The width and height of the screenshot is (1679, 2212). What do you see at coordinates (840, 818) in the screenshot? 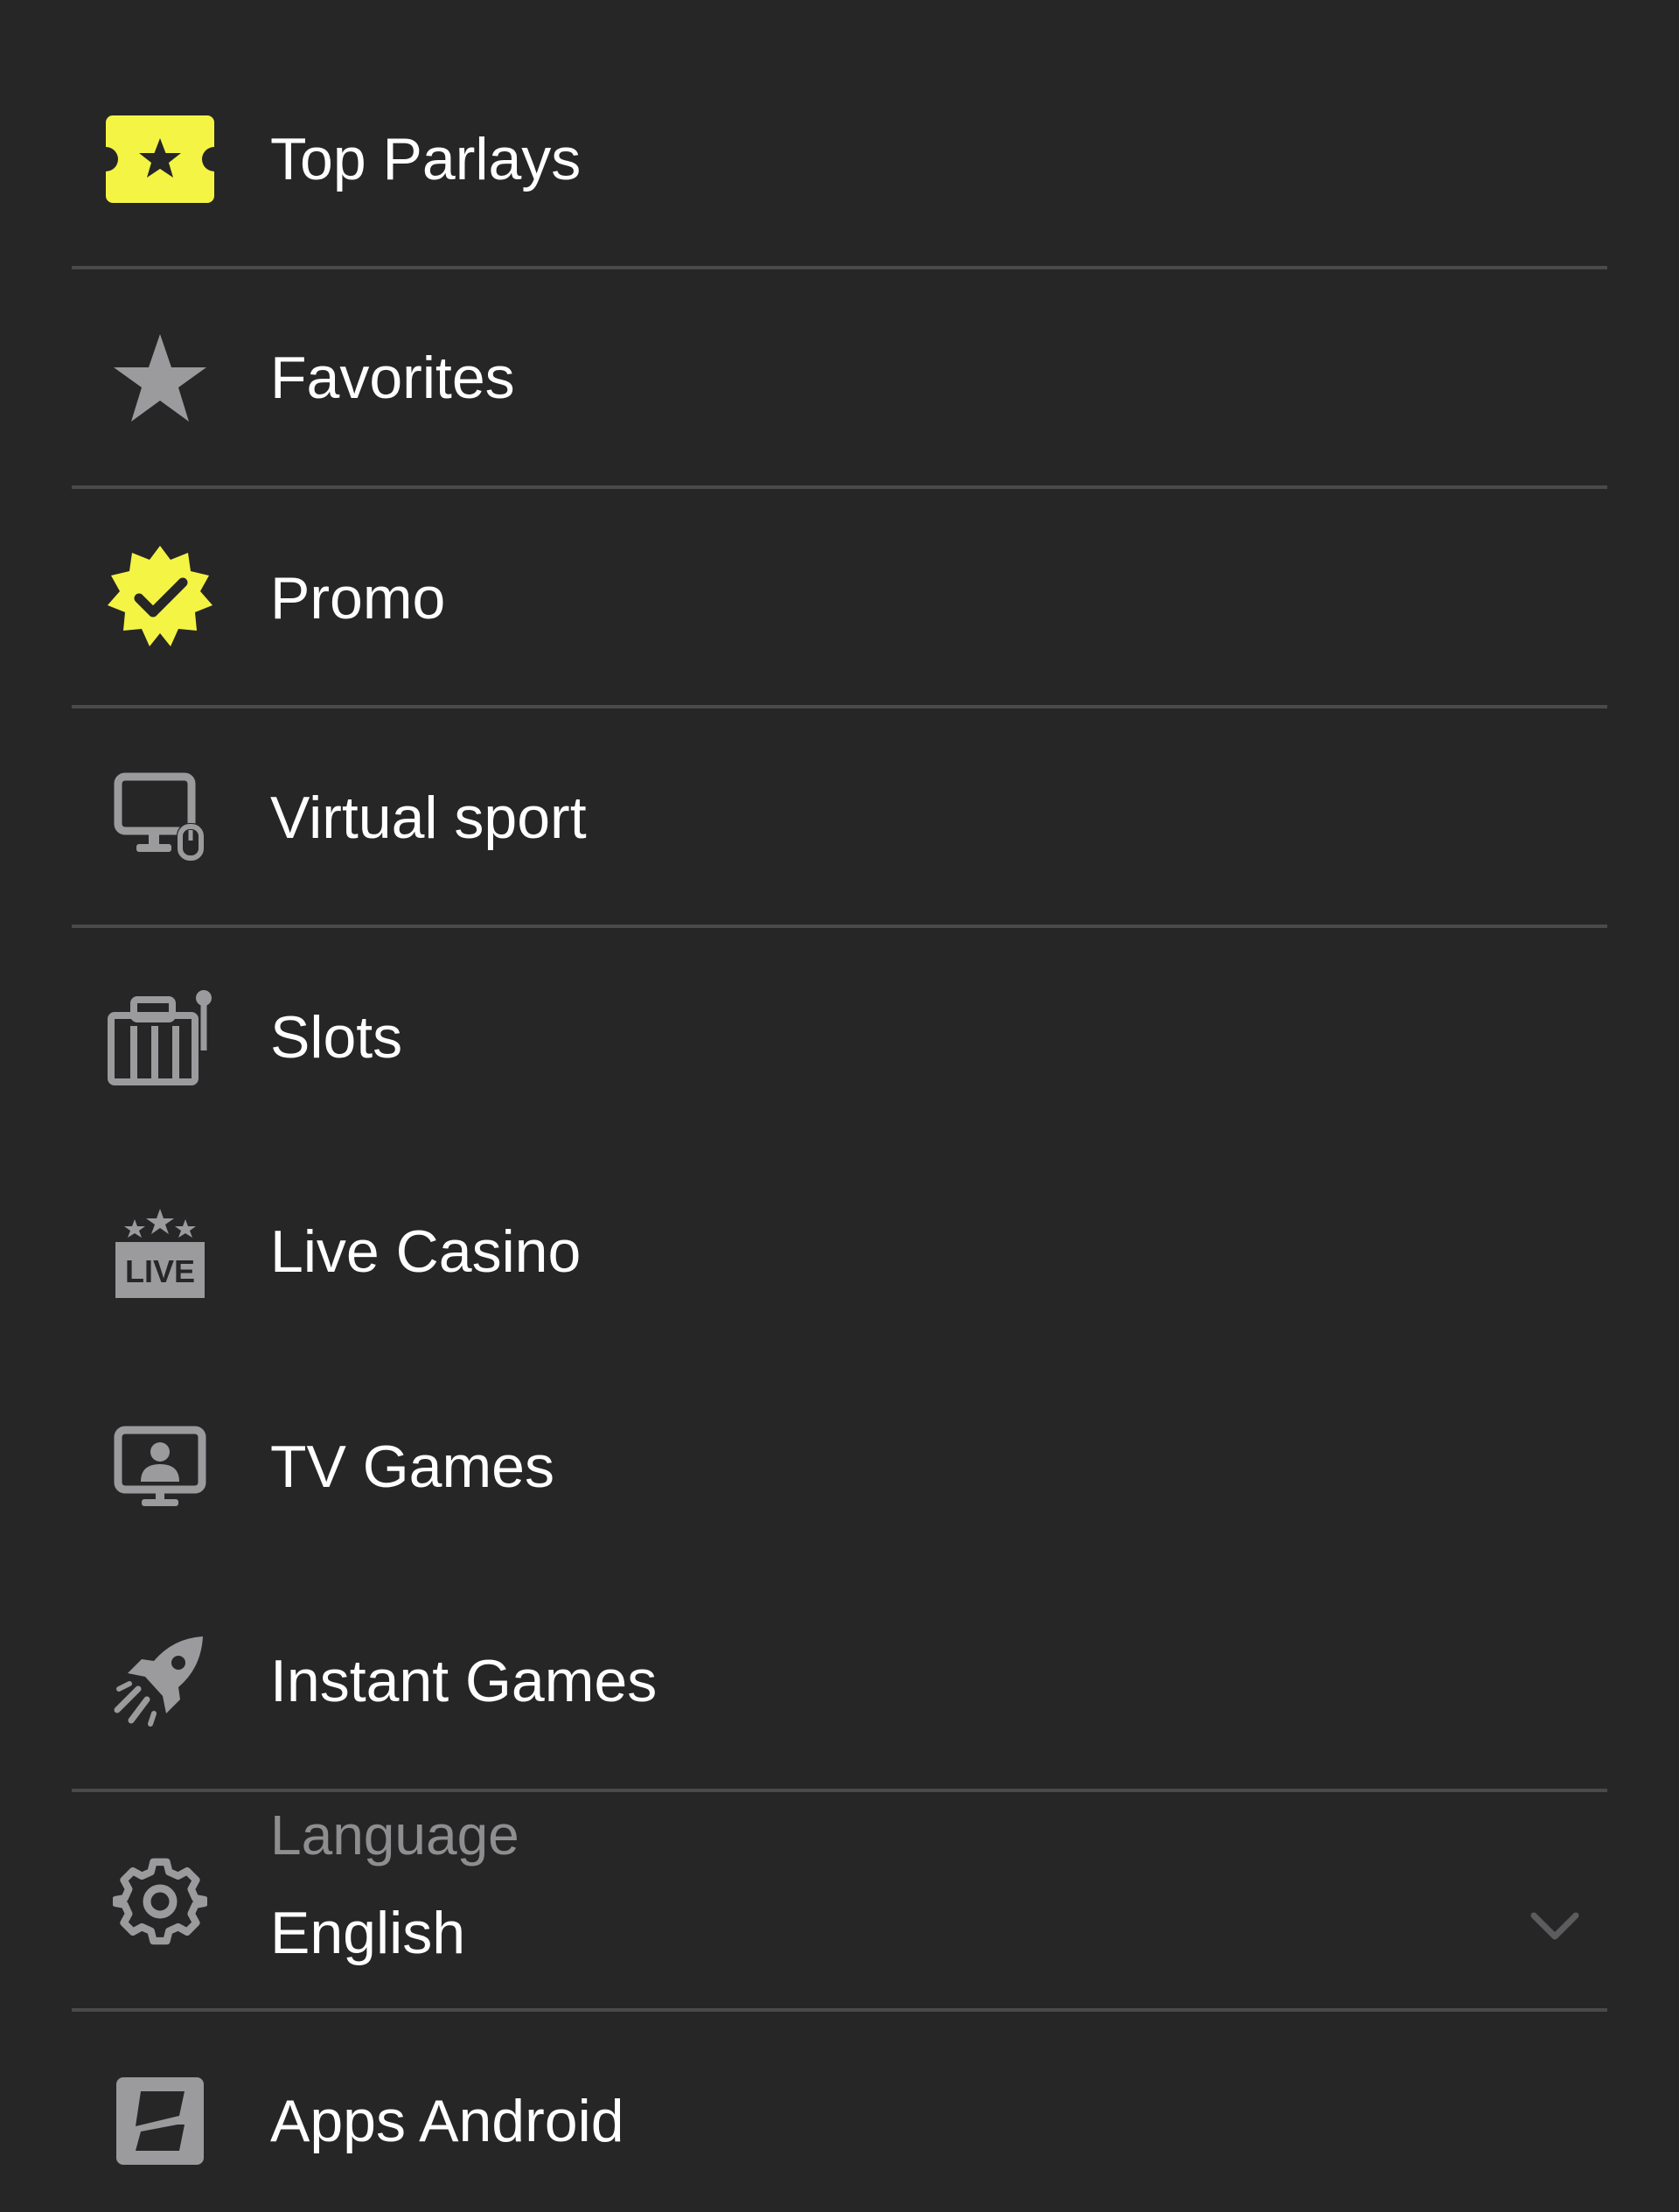
I see `menu-item-virtual-sport: Virtual sport` at bounding box center [840, 818].